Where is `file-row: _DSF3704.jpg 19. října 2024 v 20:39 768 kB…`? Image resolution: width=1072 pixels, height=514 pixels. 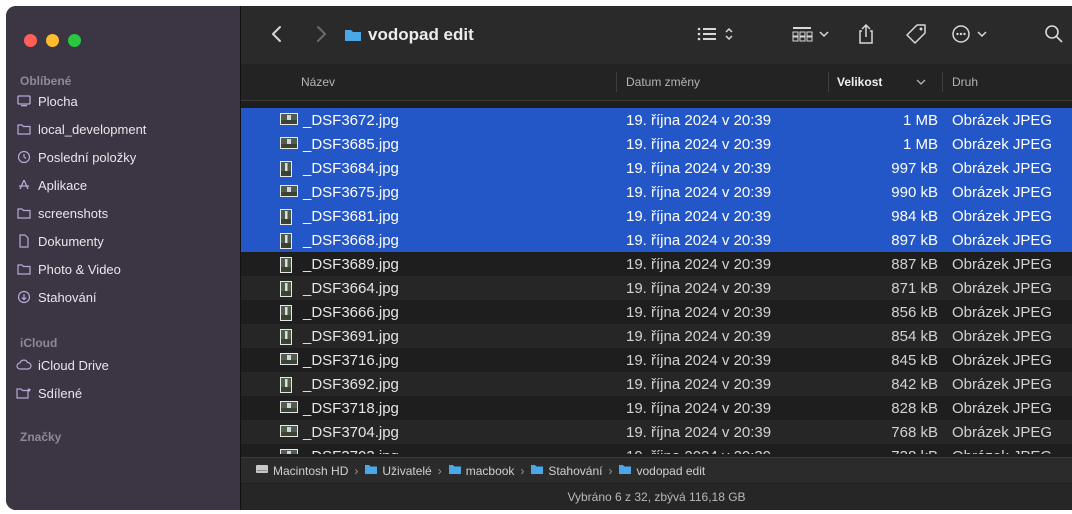 file-row: _DSF3704.jpg 19. října 2024 v 20:39 768 kB… is located at coordinates (656, 432).